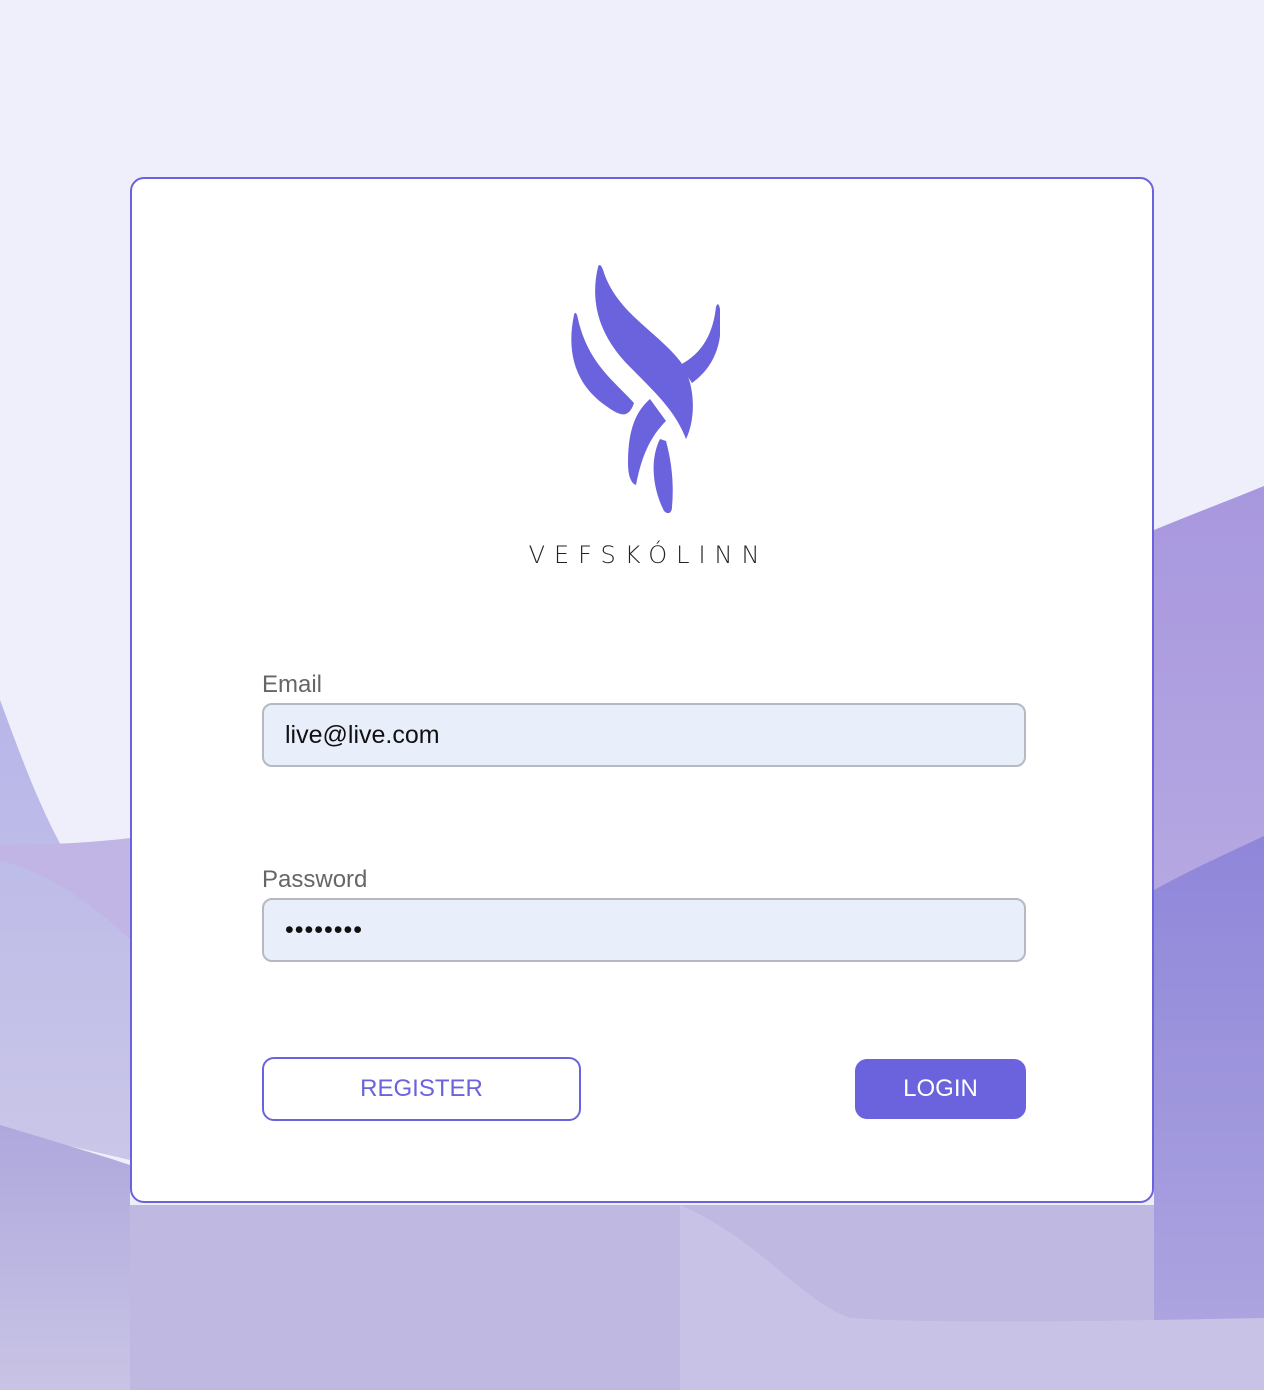 The image size is (1264, 1390). Describe the element at coordinates (315, 879) in the screenshot. I see `password-label: Password` at that location.